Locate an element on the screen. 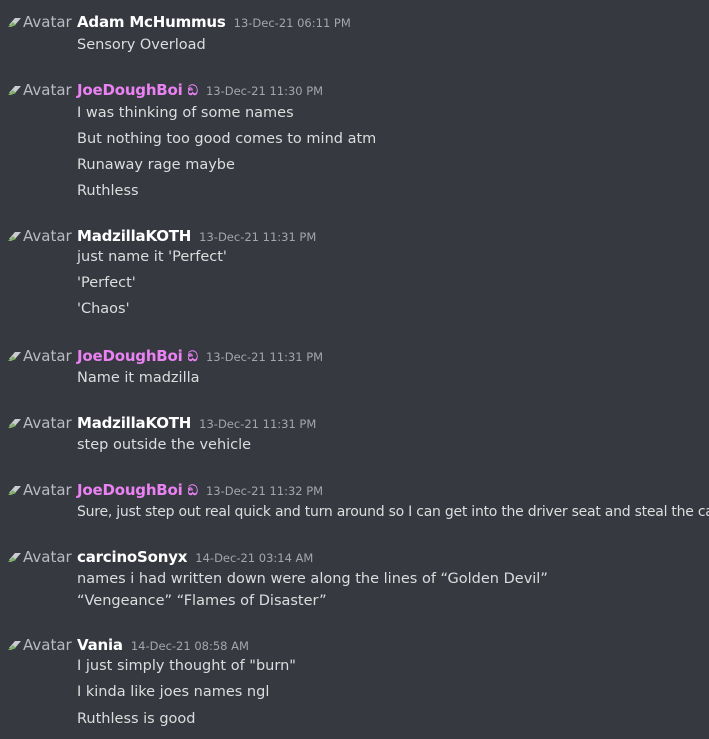  username: carcinoSonyx is located at coordinates (132, 557).